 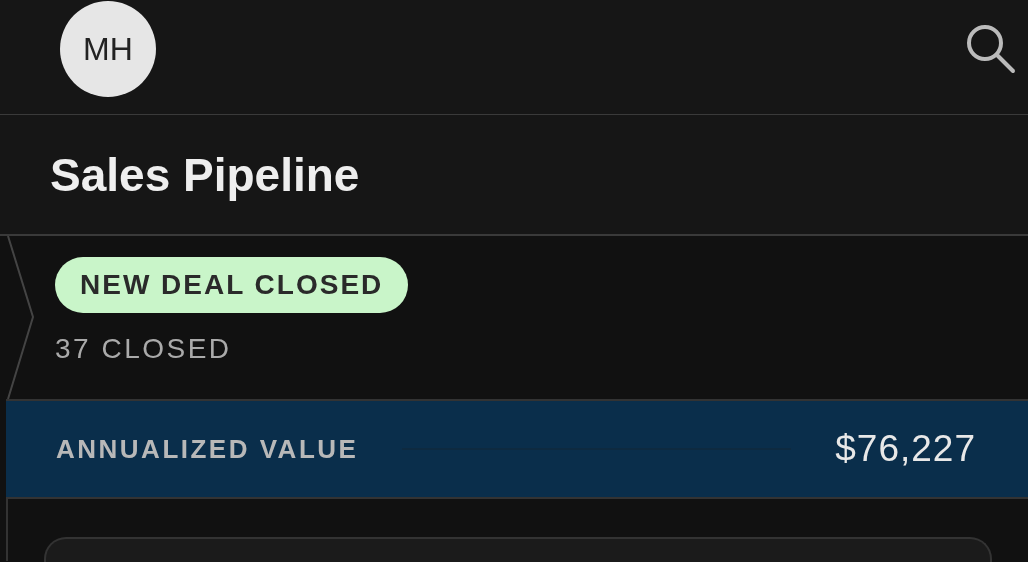 I want to click on metric-value: $76,227, so click(x=905, y=449).